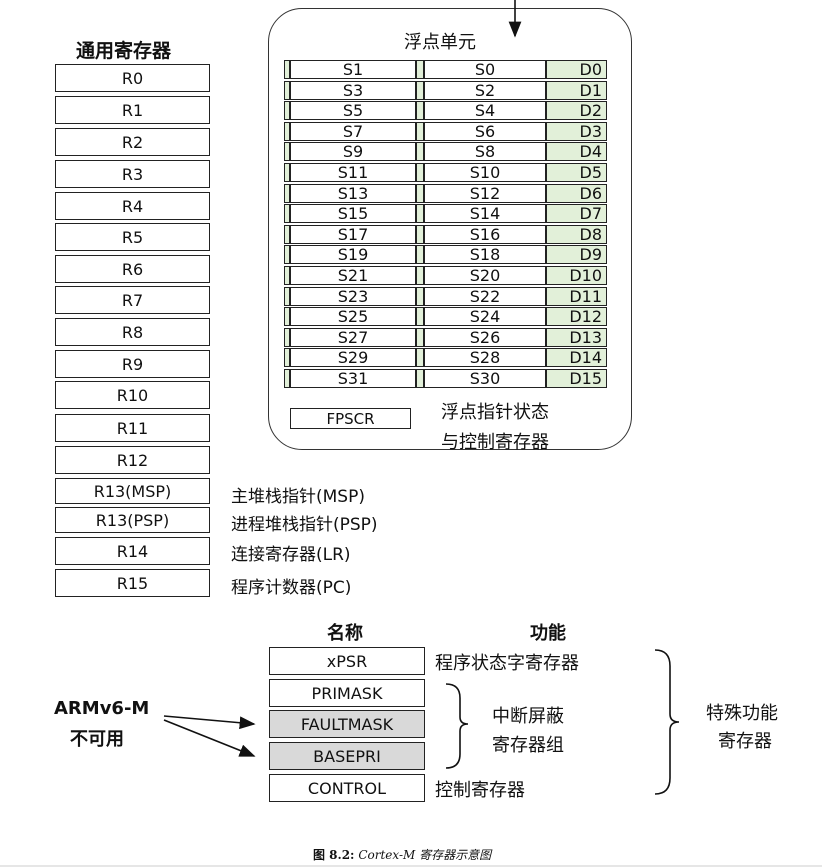 The width and height of the screenshot is (822, 867). I want to click on armv6m-arrow-basepri-icon, so click(209, 738).